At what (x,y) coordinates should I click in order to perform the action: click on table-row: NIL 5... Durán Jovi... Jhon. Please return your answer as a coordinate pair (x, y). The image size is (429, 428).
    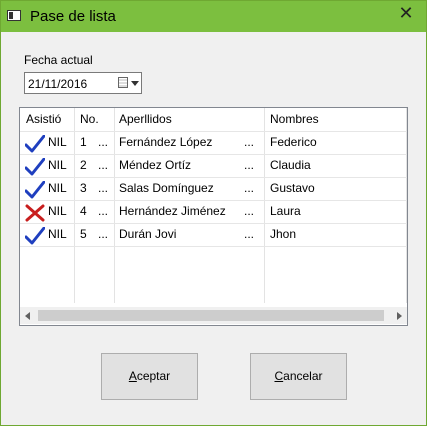
    Looking at the image, I should click on (213, 234).